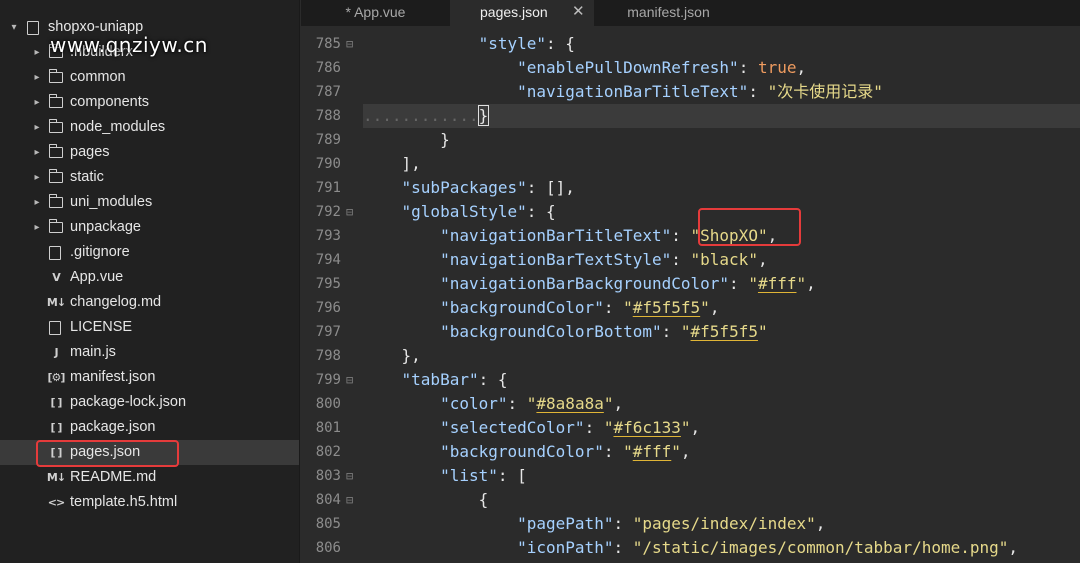 Image resolution: width=1080 pixels, height=563 pixels. I want to click on close-icon: ✕, so click(578, 12).